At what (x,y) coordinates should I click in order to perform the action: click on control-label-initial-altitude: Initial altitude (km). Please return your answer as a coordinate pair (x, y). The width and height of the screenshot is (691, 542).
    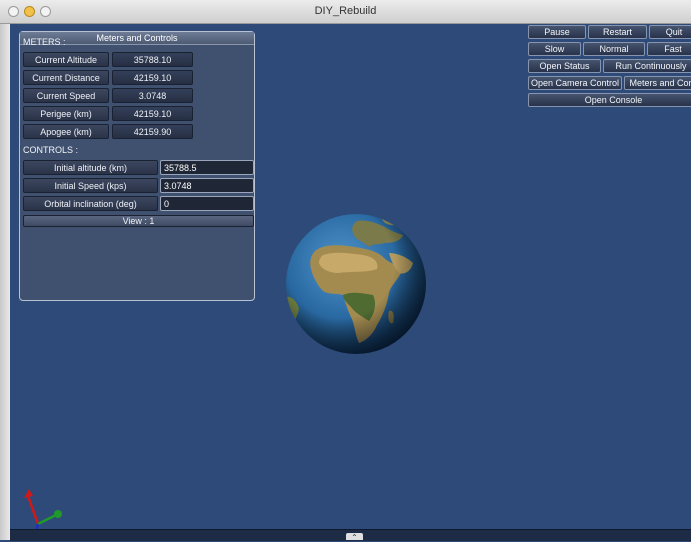
    Looking at the image, I should click on (90, 167).